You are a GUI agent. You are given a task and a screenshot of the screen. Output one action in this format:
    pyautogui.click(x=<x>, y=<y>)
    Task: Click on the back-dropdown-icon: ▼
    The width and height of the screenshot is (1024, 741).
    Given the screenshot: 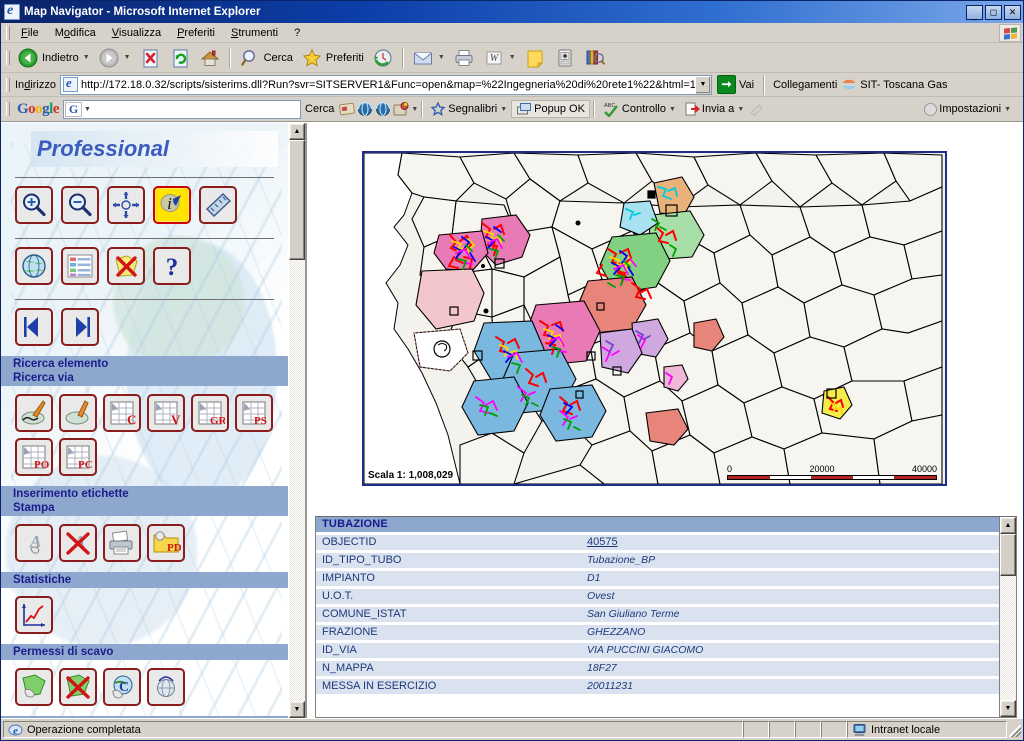 What is the action you would take?
    pyautogui.click(x=86, y=57)
    